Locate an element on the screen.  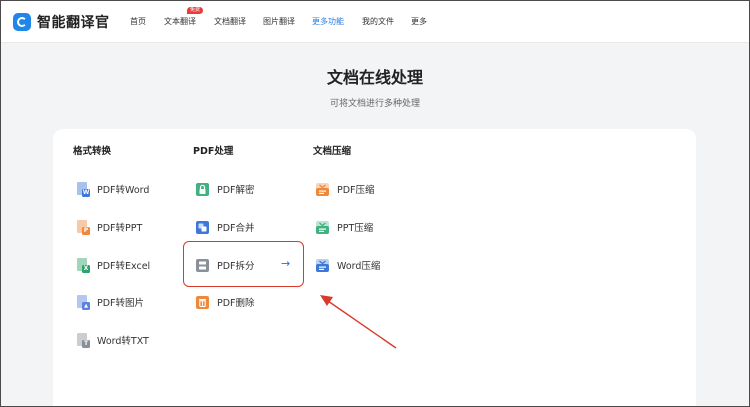
unlock-icon is located at coordinates (202, 189).